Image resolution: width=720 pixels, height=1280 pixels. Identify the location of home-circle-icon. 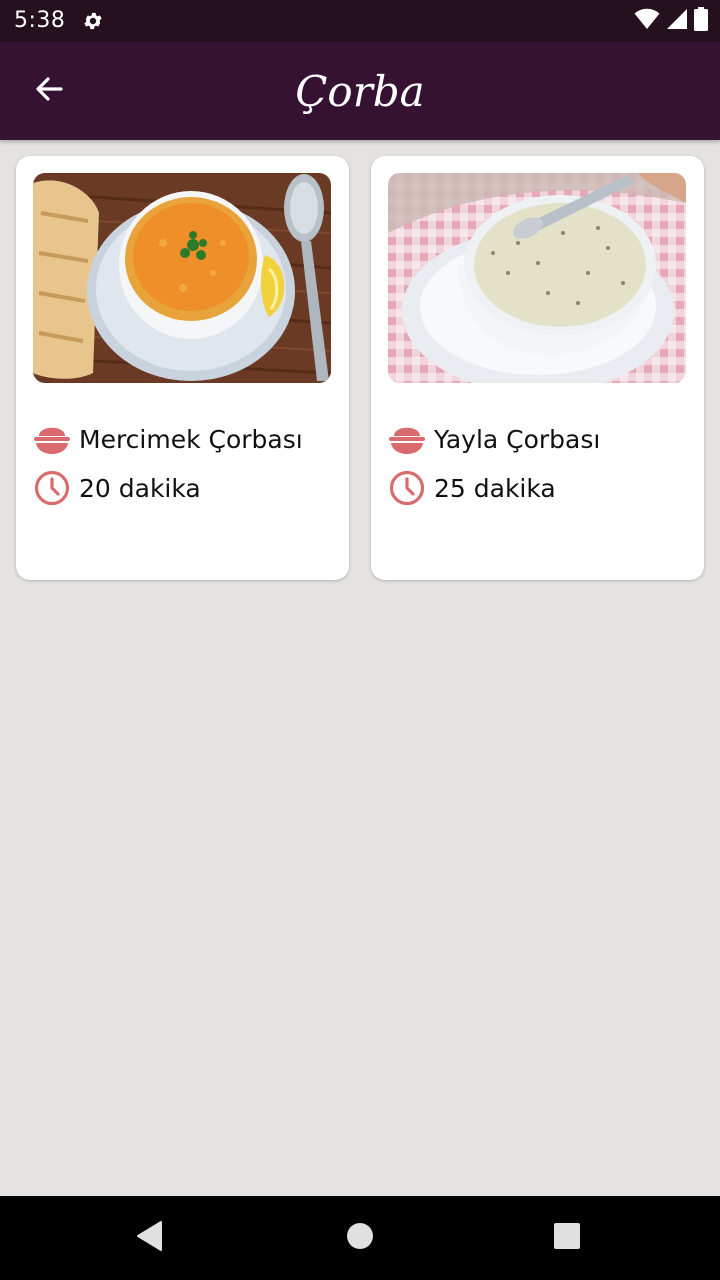
(360, 1238).